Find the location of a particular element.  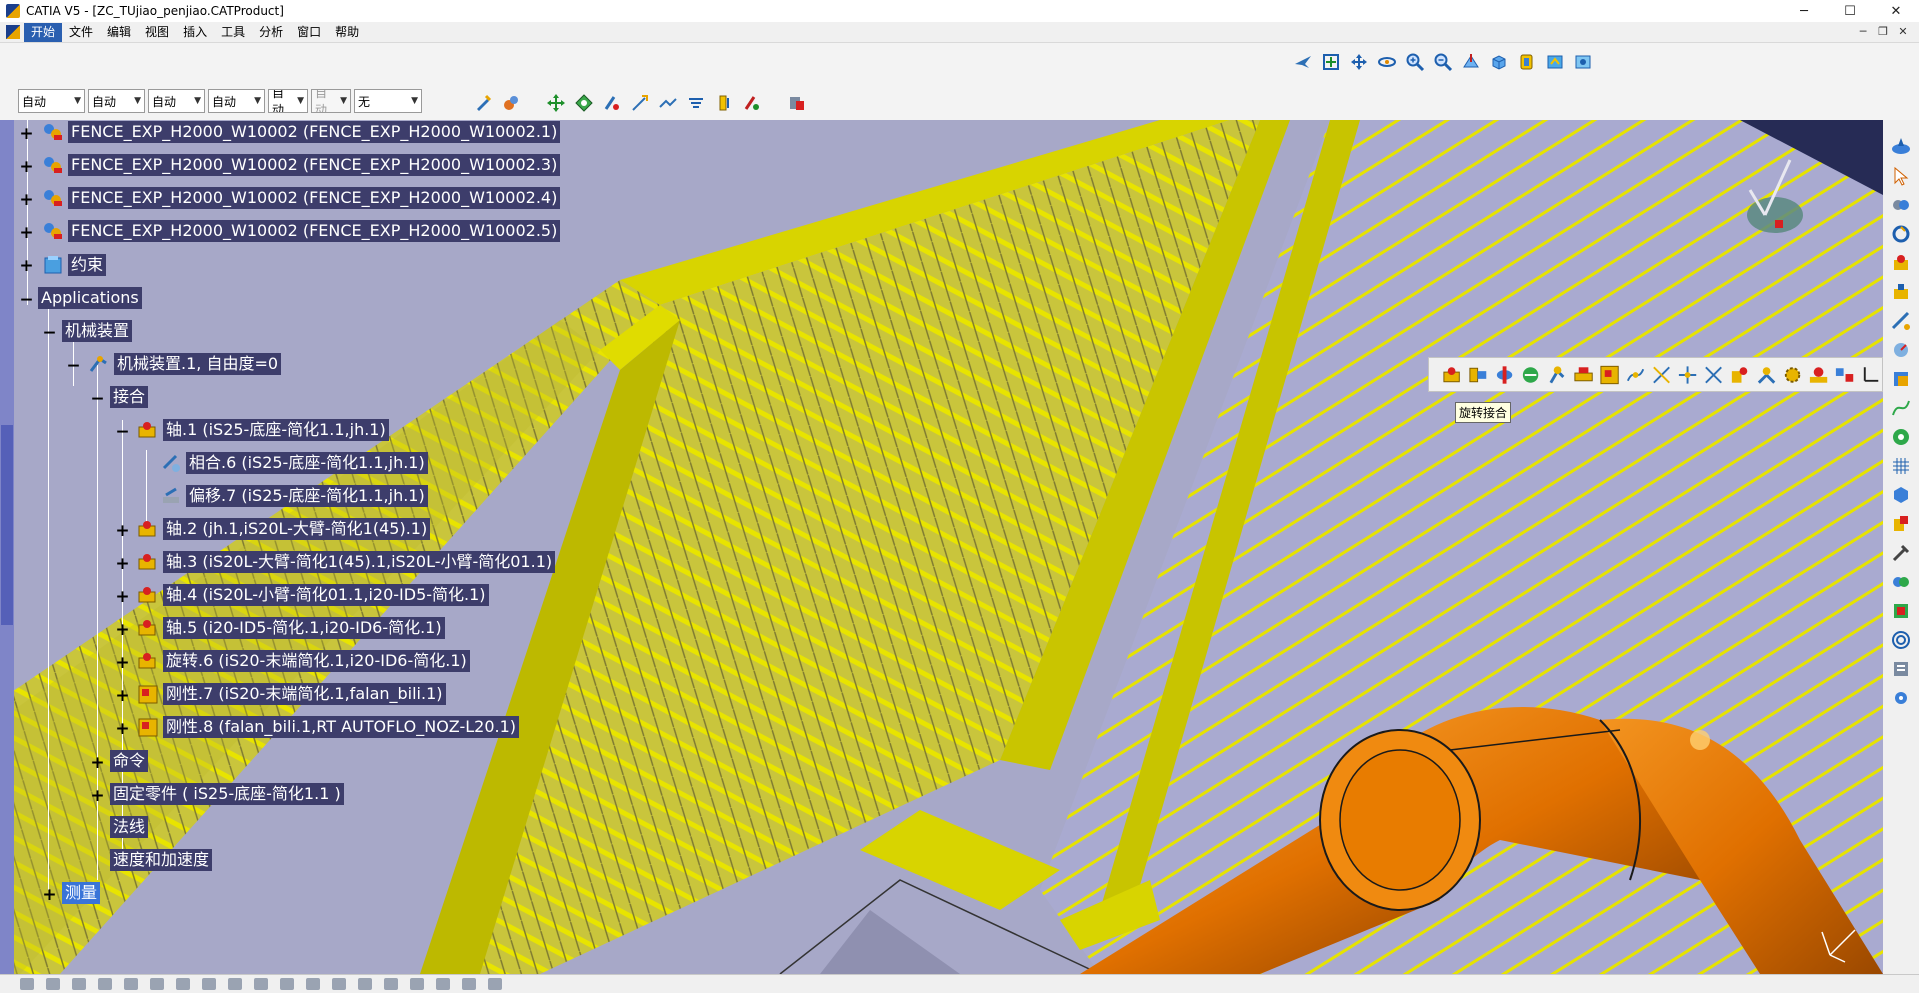

tree-node-applications: Applications is located at coordinates (90, 298).